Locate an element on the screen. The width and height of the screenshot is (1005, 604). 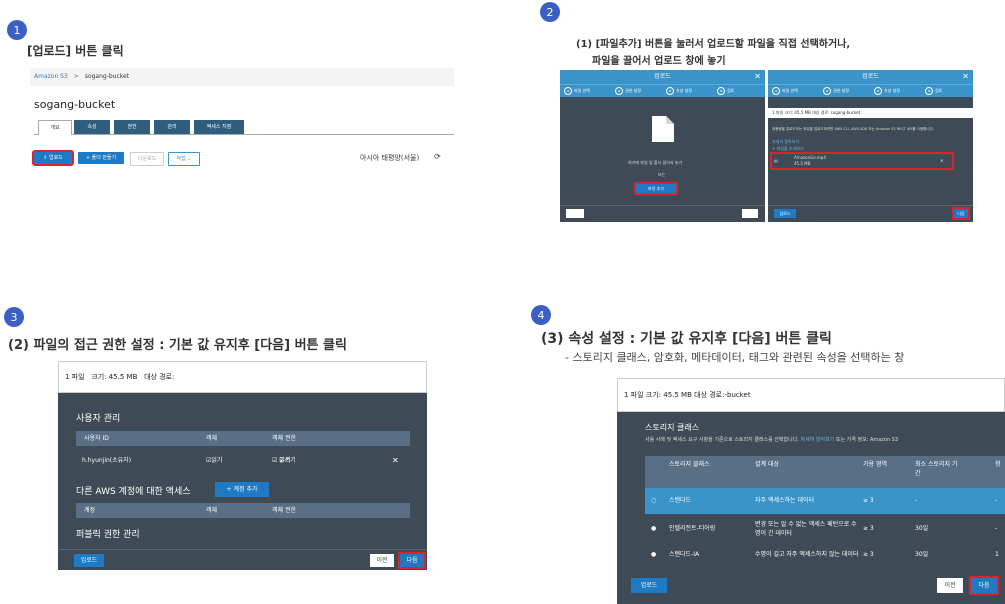
step-2-line1: (1) [파일추가] 버튼을 눌러서 업로드할 파일을 직접 선택하거나, is located at coordinates (713, 44).